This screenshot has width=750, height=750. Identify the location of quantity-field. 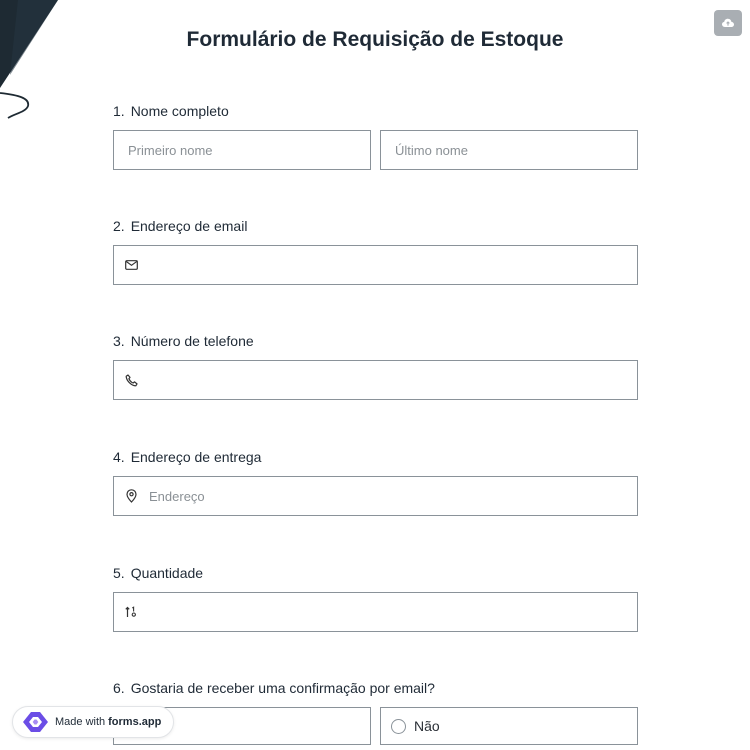
(375, 612).